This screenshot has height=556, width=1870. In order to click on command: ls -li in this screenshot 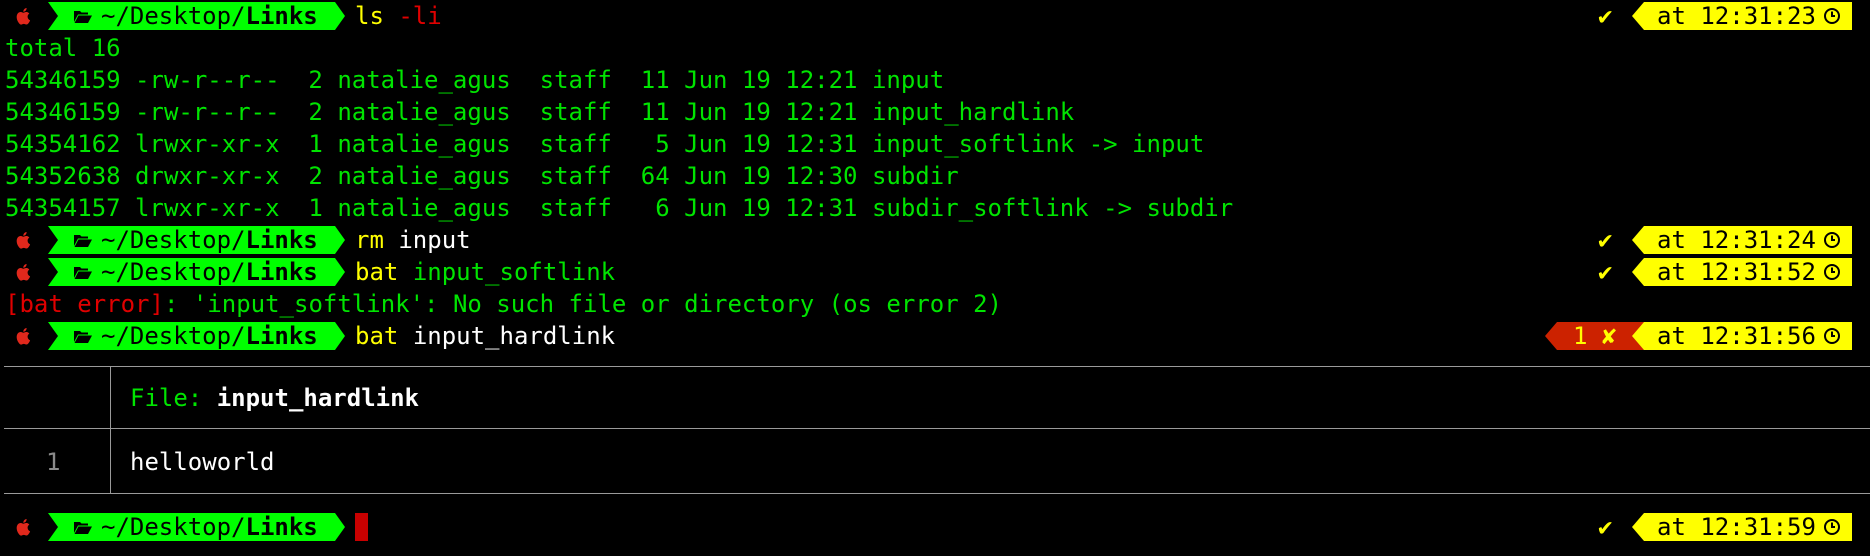, I will do `click(398, 16)`.